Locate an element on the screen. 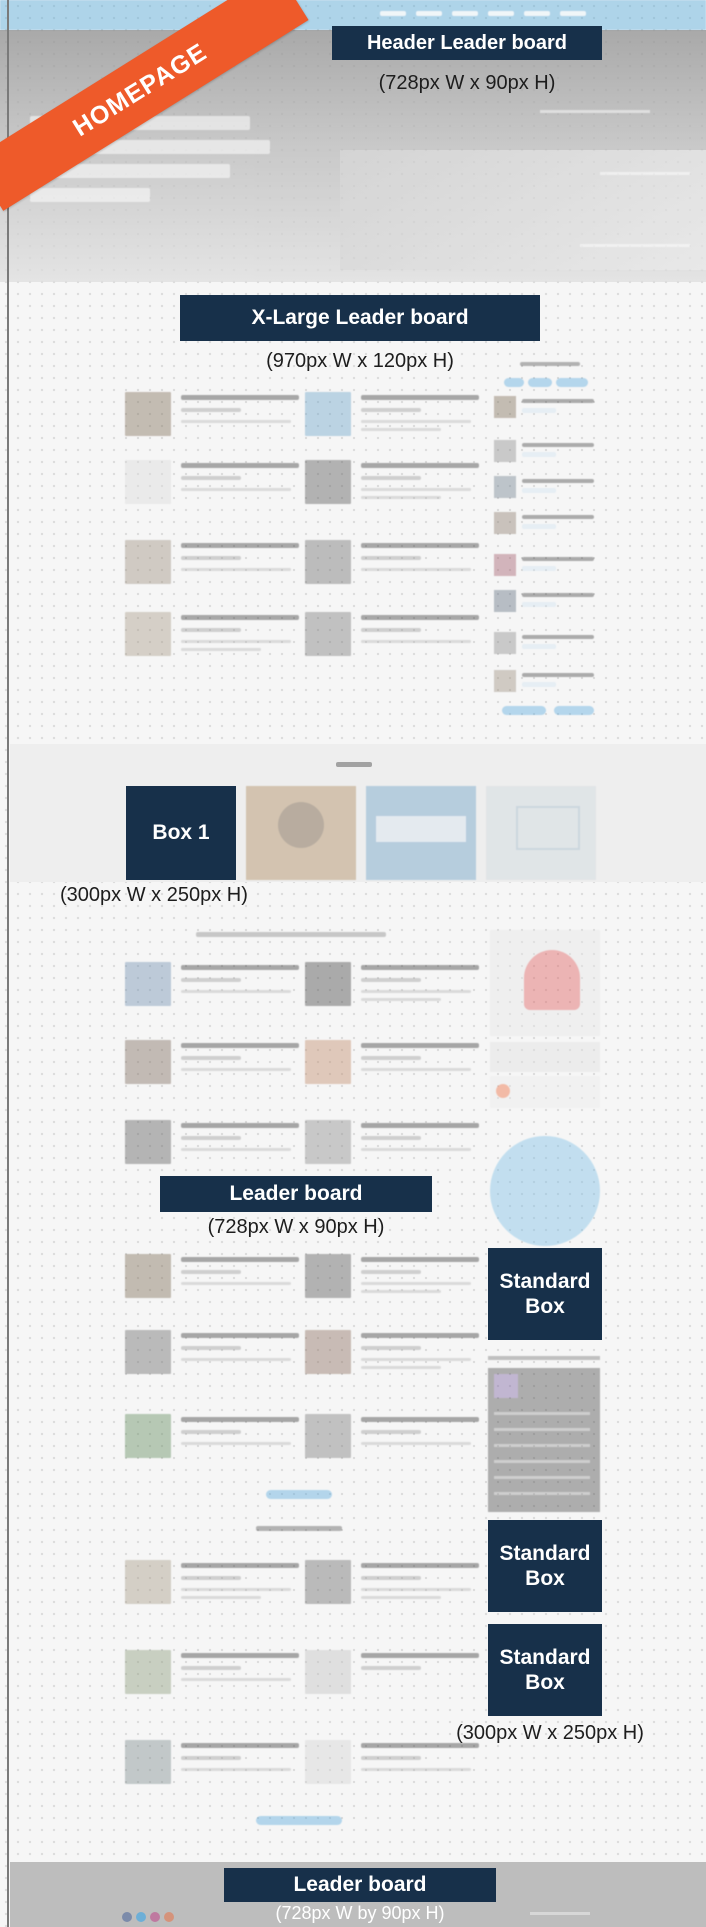 Image resolution: width=706 pixels, height=1927 pixels. standard-box-3-ad-slot: Standard Box is located at coordinates (545, 1670).